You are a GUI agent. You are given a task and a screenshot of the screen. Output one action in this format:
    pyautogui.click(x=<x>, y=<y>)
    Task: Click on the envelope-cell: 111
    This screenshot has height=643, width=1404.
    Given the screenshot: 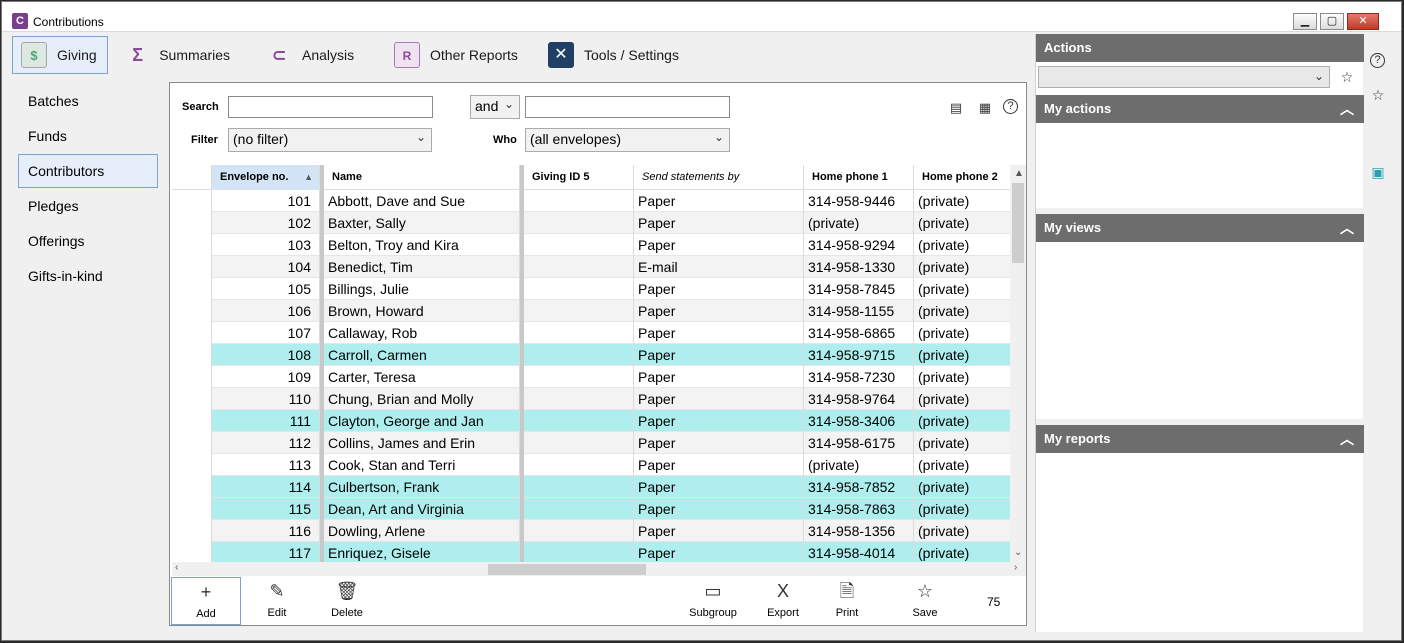 What is the action you would take?
    pyautogui.click(x=266, y=421)
    